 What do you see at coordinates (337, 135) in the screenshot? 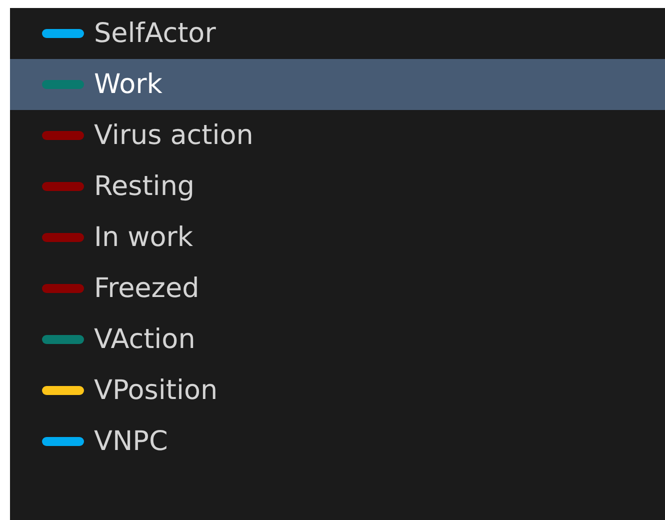
I see `list-item: Virus action` at bounding box center [337, 135].